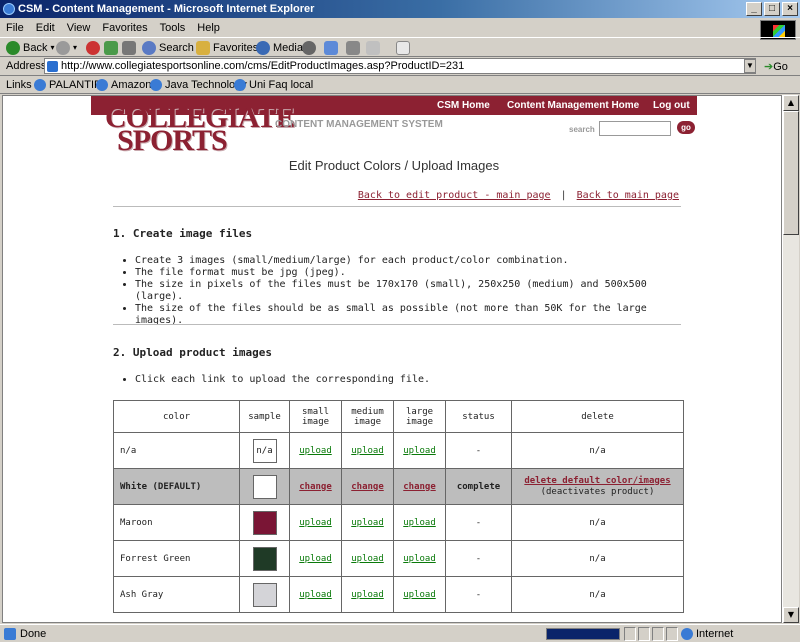 The height and width of the screenshot is (642, 800). What do you see at coordinates (52, 66) in the screenshot?
I see `page-icon` at bounding box center [52, 66].